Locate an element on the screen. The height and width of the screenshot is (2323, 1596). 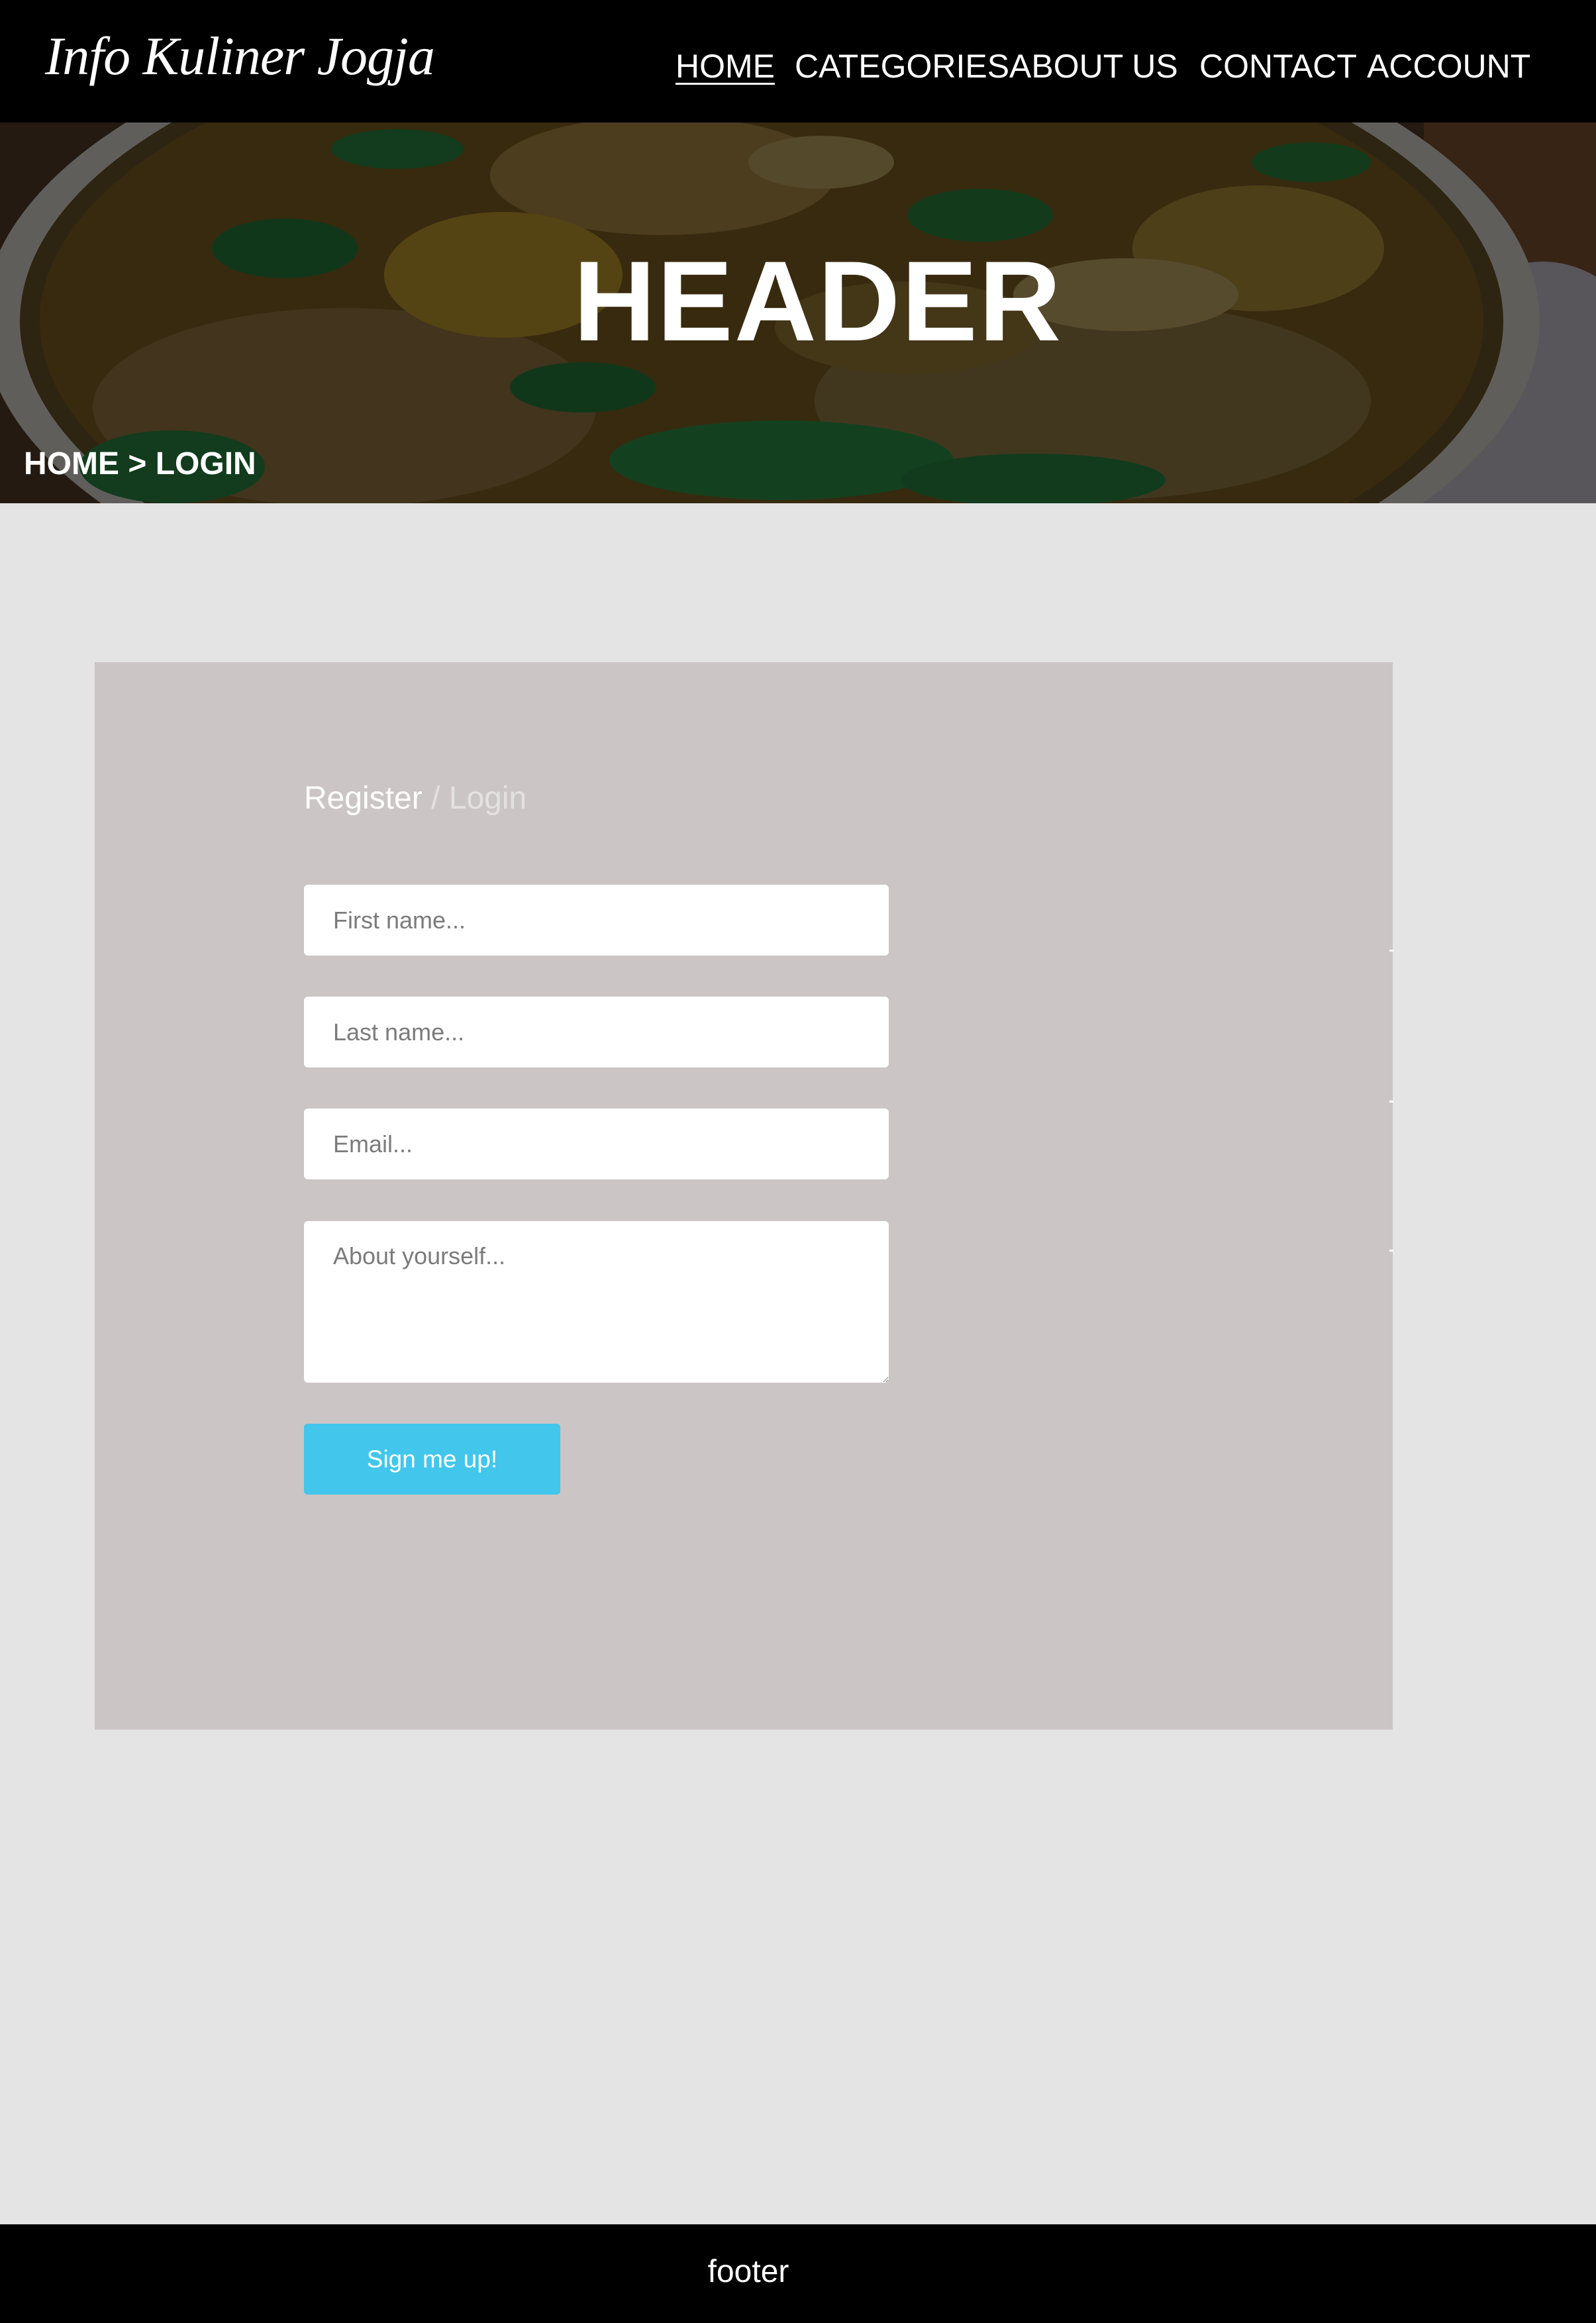
breadcrumb: HOME > LOGIN is located at coordinates (140, 464).